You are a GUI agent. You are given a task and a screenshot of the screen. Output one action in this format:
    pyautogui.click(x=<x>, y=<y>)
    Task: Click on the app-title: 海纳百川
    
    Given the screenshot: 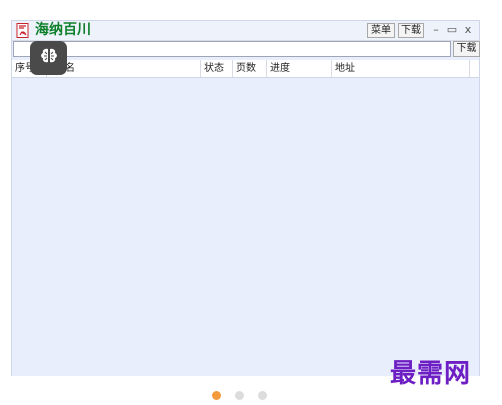 What is the action you would take?
    pyautogui.click(x=63, y=30)
    